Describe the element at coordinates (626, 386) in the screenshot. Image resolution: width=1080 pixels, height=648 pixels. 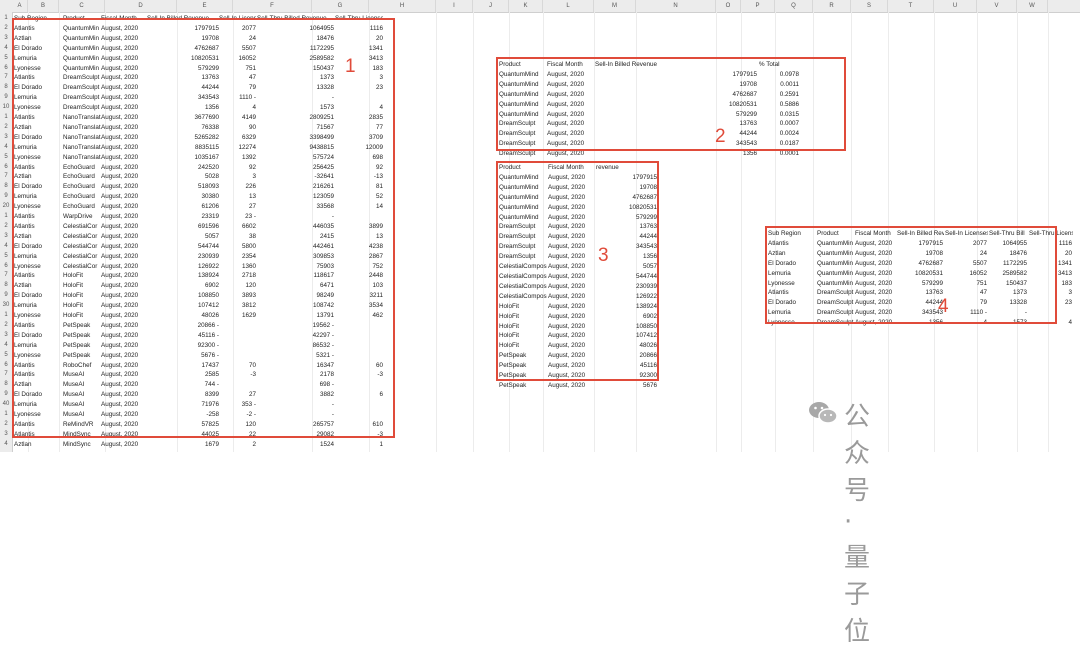
I see `table-cell: 5676` at that location.